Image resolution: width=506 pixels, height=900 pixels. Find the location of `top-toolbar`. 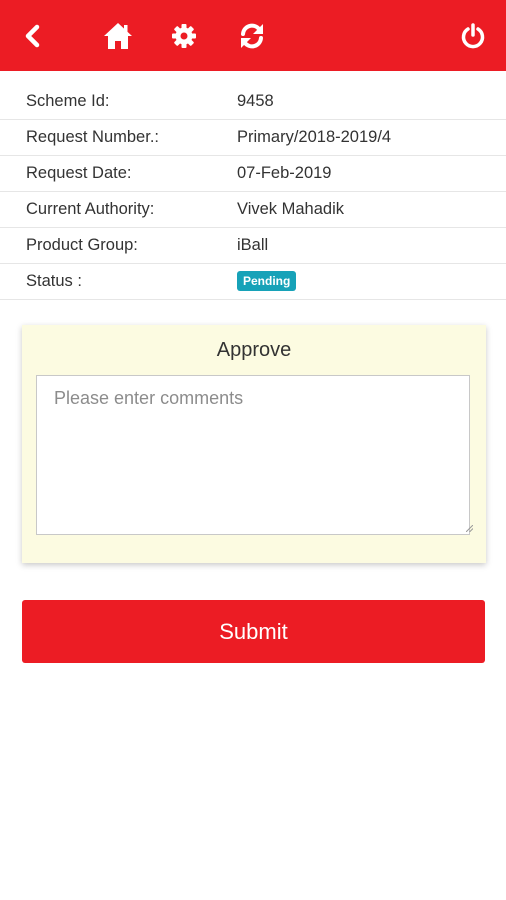

top-toolbar is located at coordinates (253, 35).